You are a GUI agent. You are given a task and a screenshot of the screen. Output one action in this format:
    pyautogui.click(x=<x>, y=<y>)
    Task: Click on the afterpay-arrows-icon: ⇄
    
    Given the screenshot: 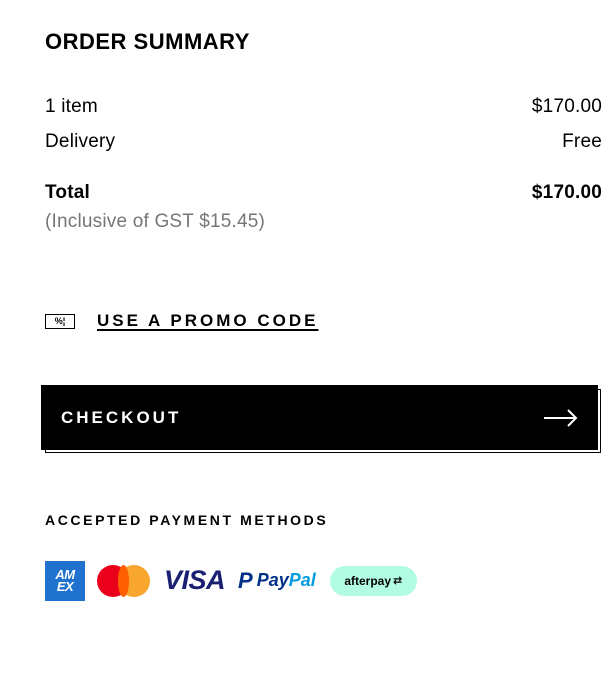 What is the action you would take?
    pyautogui.click(x=398, y=581)
    